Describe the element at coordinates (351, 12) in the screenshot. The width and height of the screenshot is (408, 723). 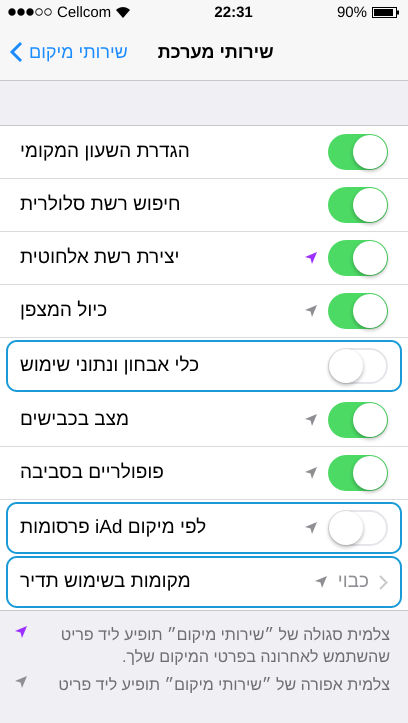
I see `battery-percent: 90%` at that location.